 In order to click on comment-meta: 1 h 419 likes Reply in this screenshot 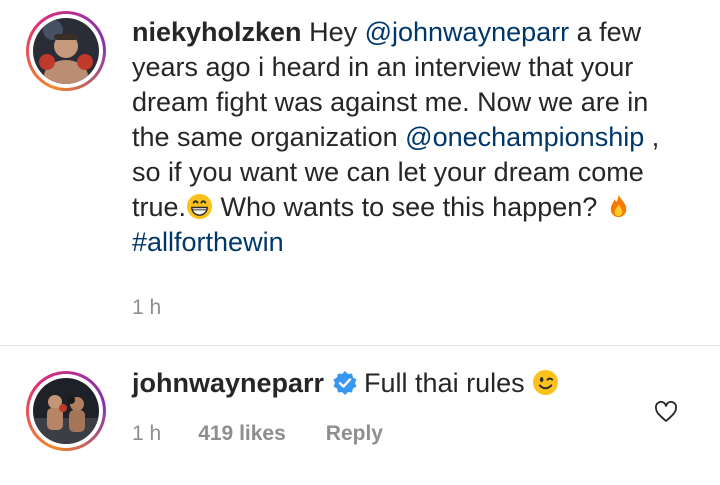, I will do `click(257, 434)`.